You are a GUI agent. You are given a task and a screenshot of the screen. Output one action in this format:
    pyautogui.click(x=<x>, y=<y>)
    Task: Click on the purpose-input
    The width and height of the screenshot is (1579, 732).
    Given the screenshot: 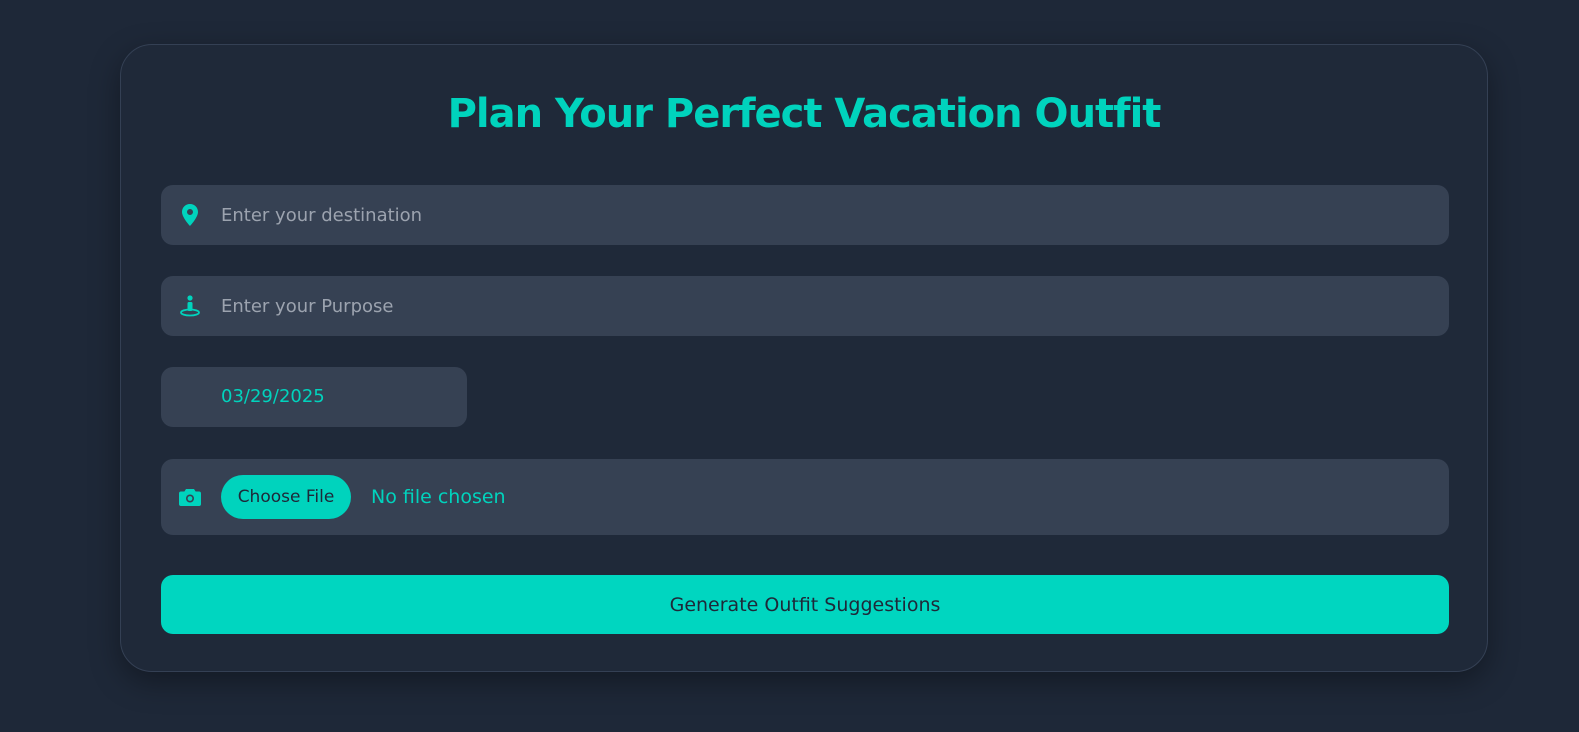 What is the action you would take?
    pyautogui.click(x=825, y=306)
    